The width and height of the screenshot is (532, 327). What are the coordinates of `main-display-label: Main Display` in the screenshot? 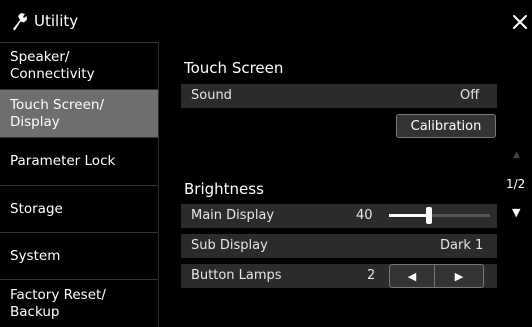 It's located at (233, 215).